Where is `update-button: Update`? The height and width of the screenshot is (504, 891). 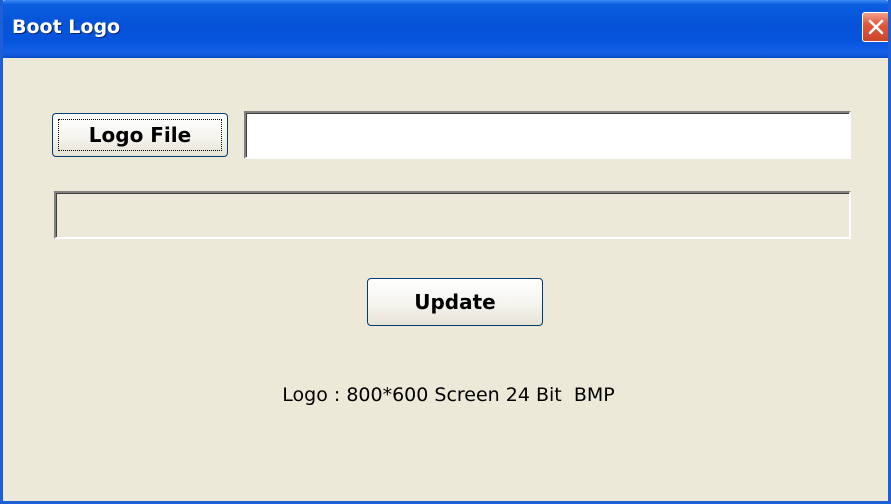 update-button: Update is located at coordinates (455, 302).